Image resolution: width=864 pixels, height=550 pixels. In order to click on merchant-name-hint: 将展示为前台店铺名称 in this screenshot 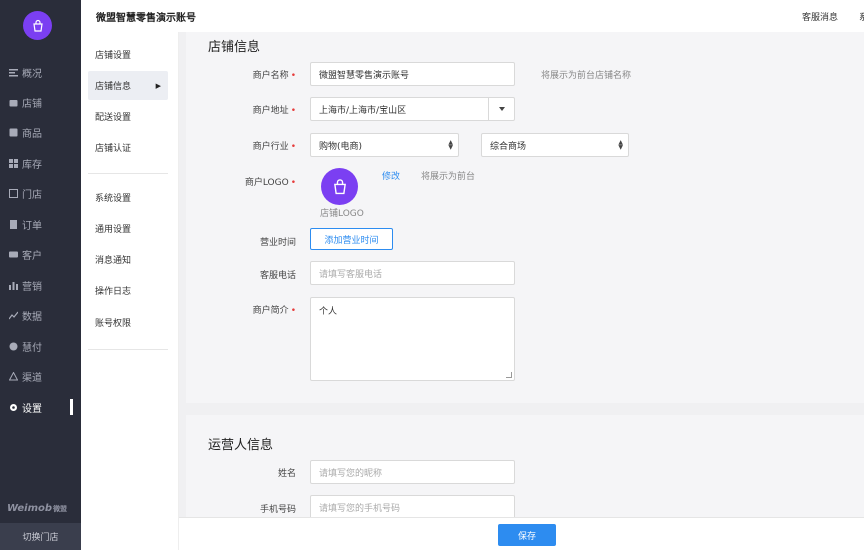, I will do `click(586, 76)`.